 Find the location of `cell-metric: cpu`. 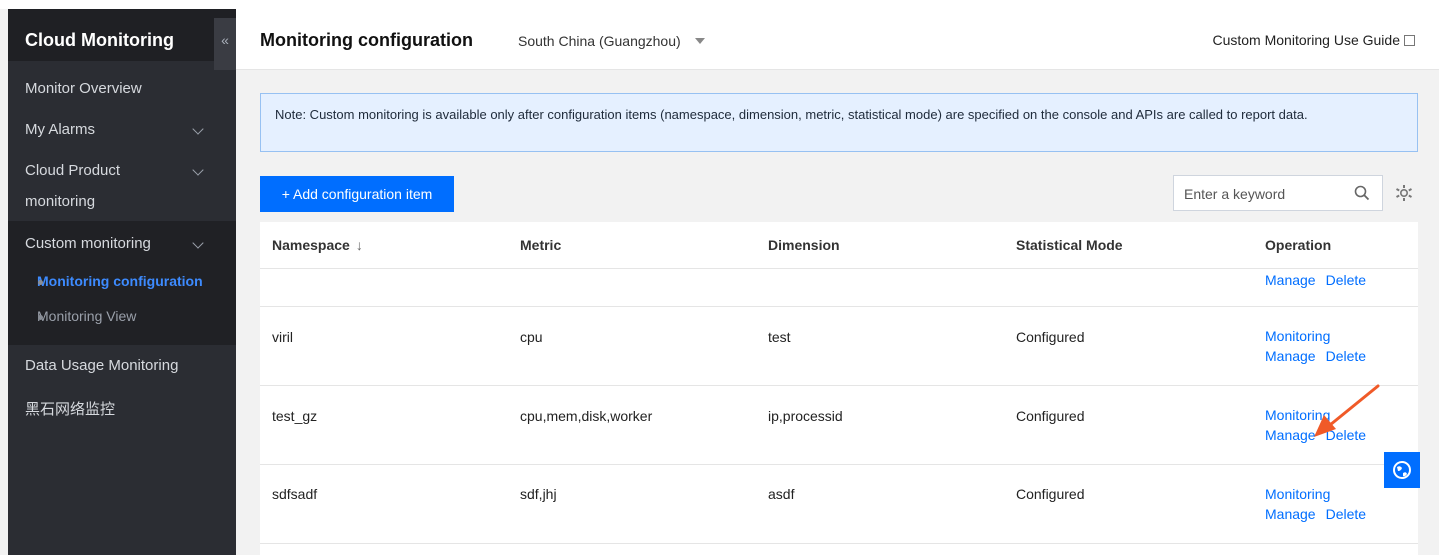

cell-metric: cpu is located at coordinates (531, 337).